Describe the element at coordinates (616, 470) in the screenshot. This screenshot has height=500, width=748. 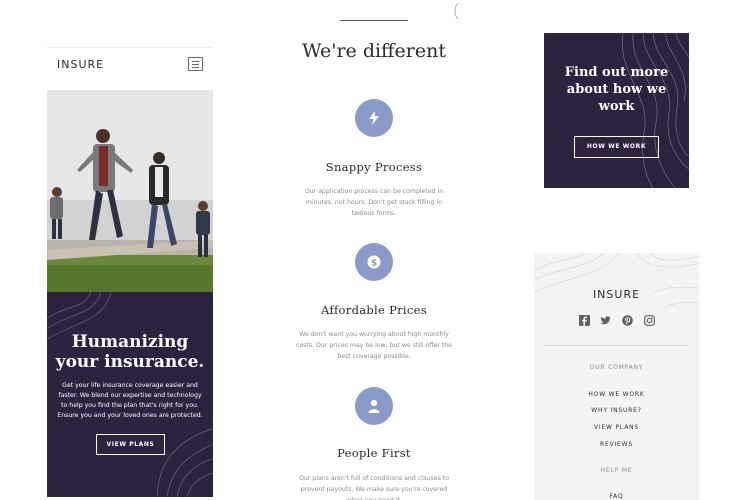
I see `footer-heading-help-me: HELP ME` at that location.